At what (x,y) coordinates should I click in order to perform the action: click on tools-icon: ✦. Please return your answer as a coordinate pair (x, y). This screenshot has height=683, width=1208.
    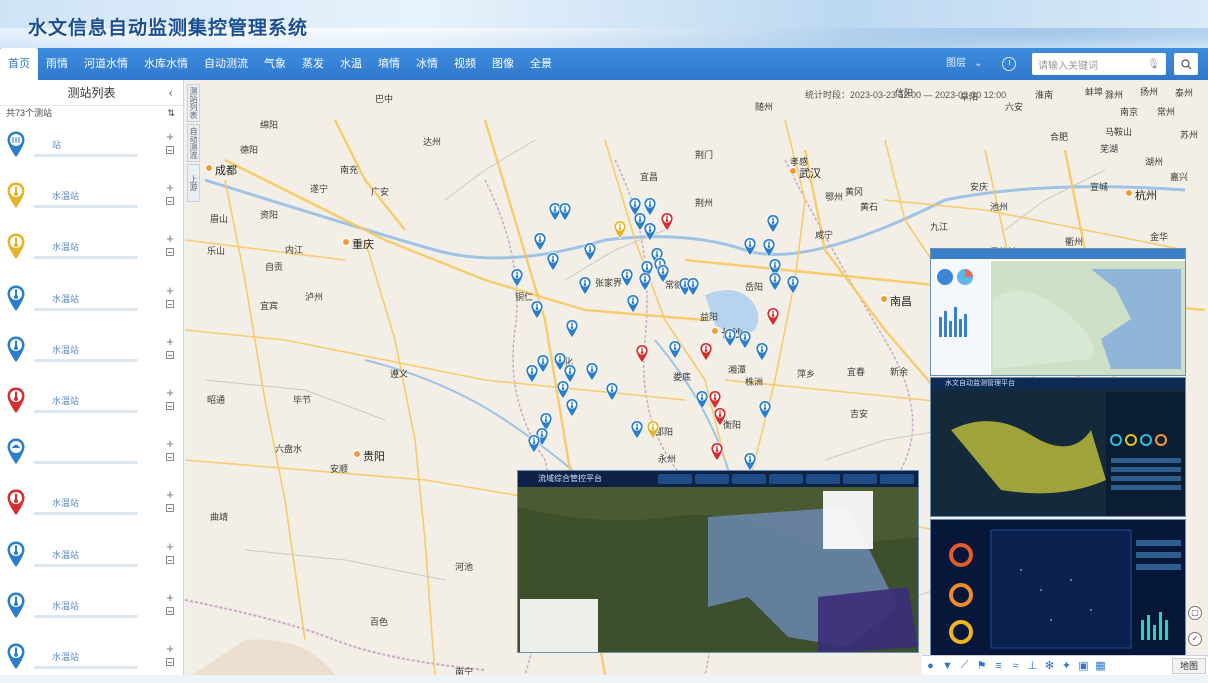
    Looking at the image, I should click on (1066, 666).